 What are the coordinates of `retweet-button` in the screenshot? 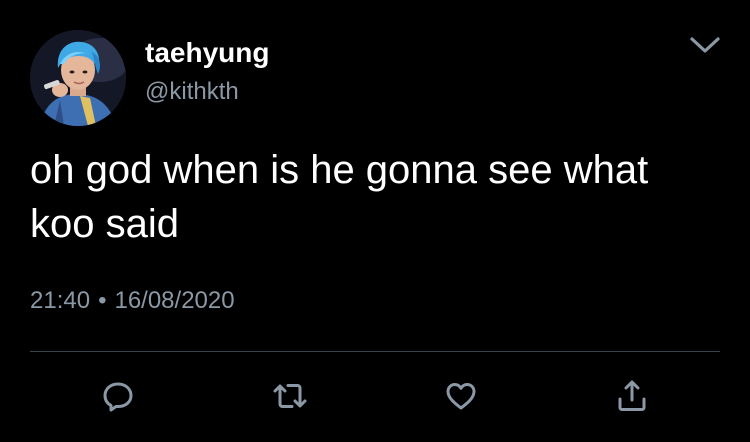 It's located at (290, 396).